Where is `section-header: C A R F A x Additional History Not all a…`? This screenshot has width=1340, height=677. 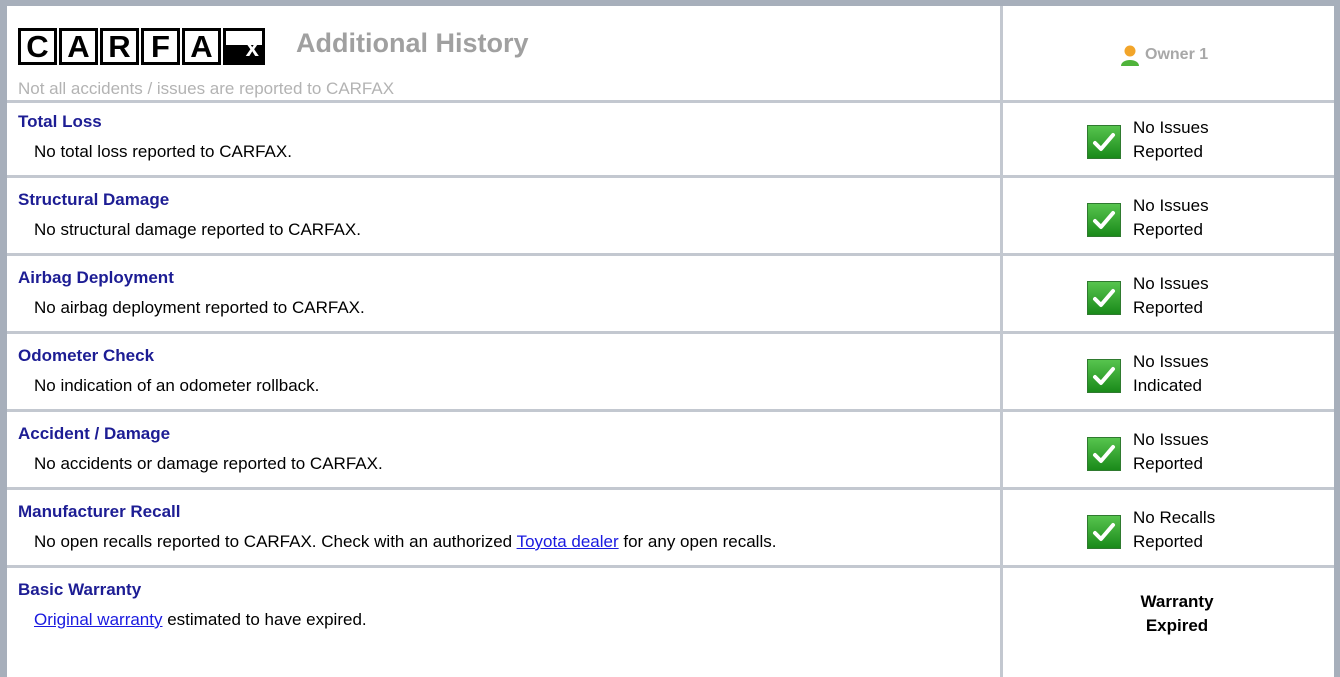 section-header: C A R F A x Additional History Not all a… is located at coordinates (670, 54).